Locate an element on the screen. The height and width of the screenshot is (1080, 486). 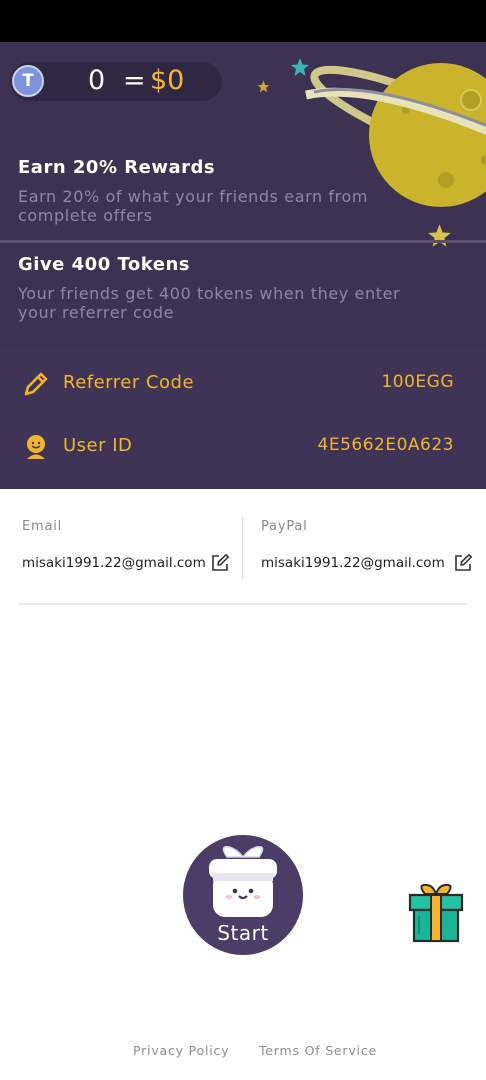
referrer-code-value: 100EGG is located at coordinates (417, 382).